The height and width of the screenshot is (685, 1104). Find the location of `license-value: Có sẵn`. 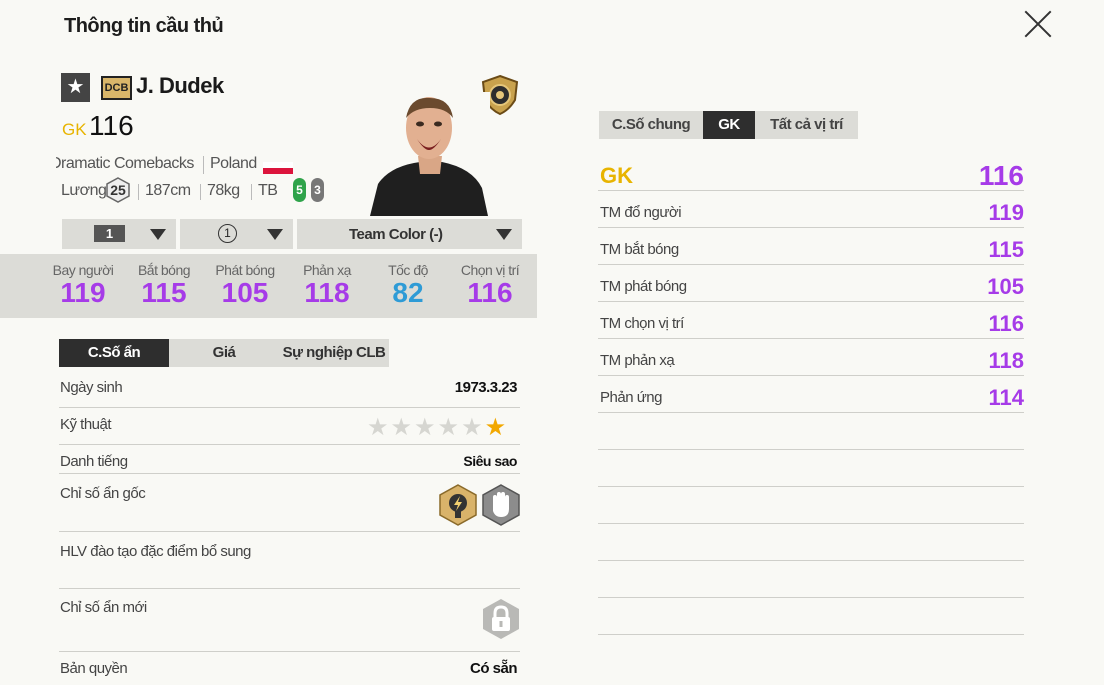

license-value: Có sẵn is located at coordinates (493, 668).